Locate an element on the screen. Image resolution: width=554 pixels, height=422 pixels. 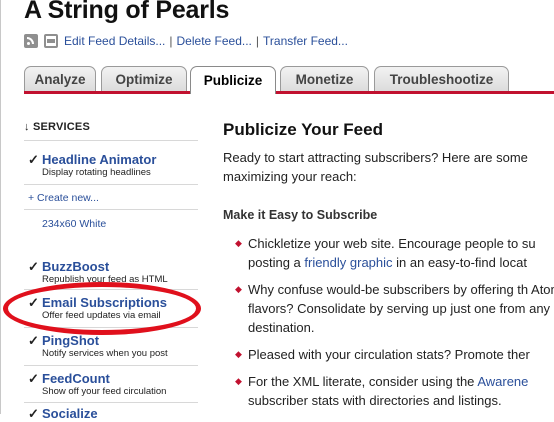
tab-optimize: Optimize is located at coordinates (144, 78).